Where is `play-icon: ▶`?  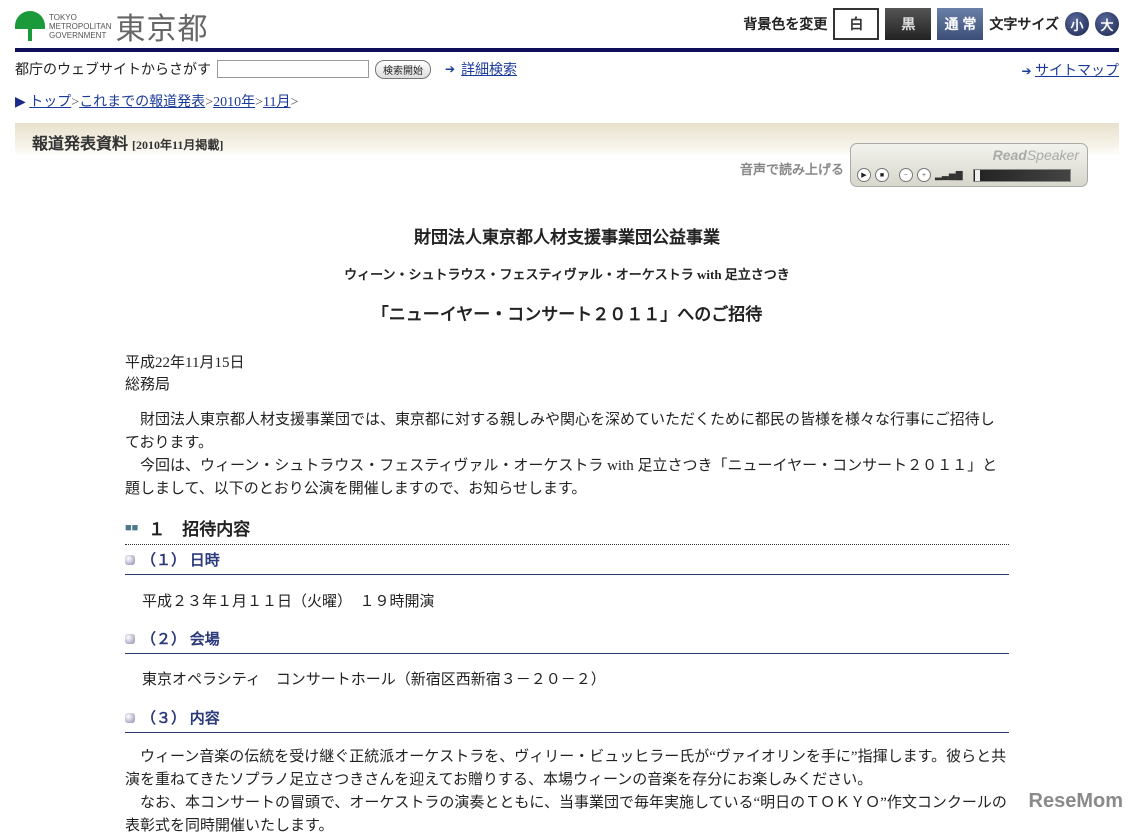 play-icon: ▶ is located at coordinates (864, 175).